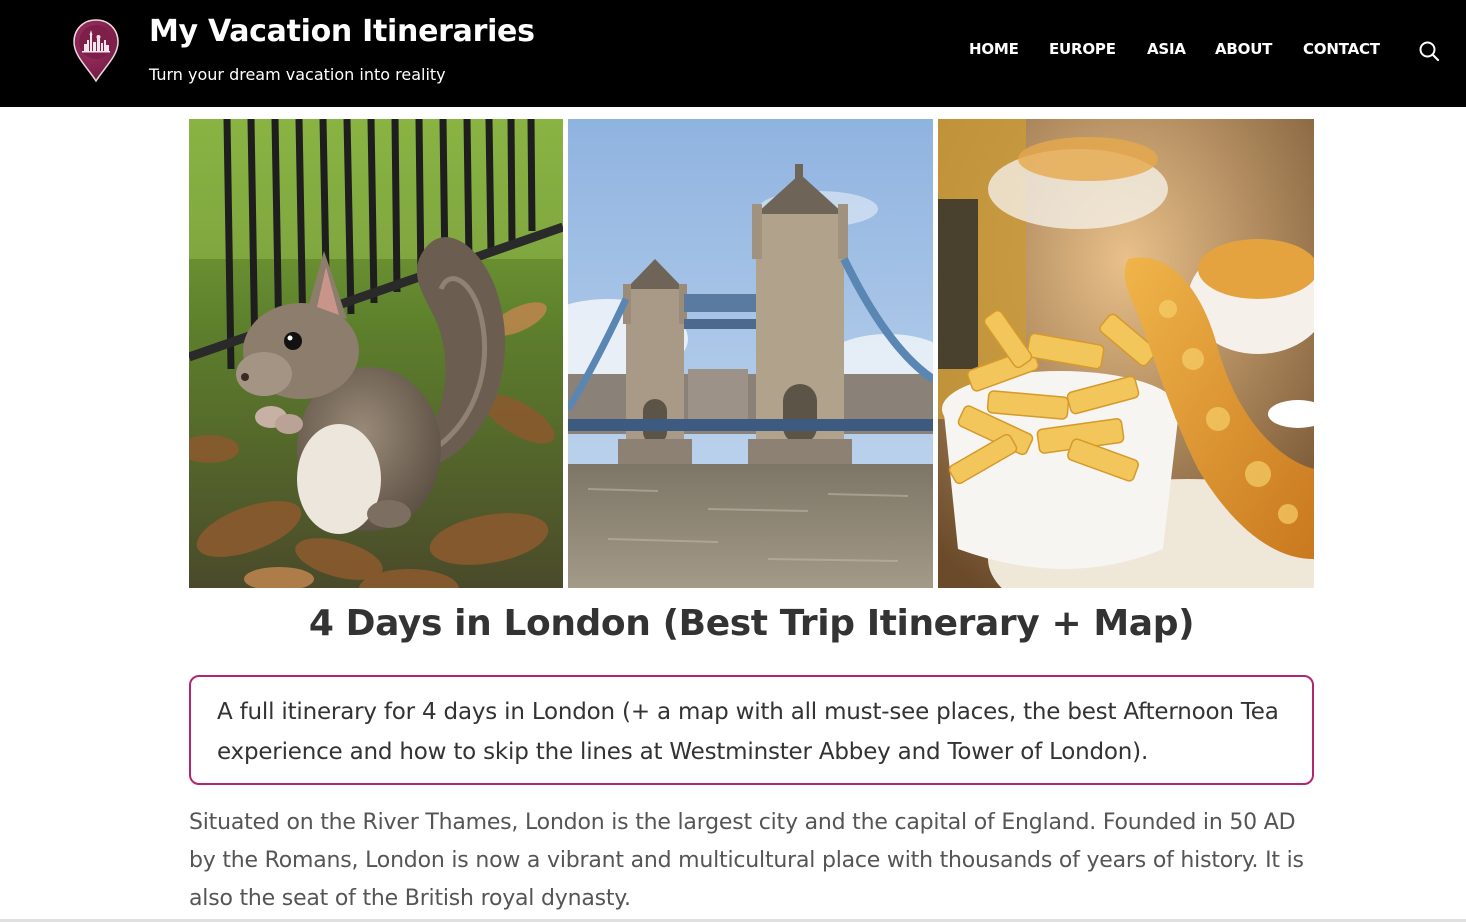  What do you see at coordinates (1243, 49) in the screenshot?
I see `nav-item-about: ABOUT` at bounding box center [1243, 49].